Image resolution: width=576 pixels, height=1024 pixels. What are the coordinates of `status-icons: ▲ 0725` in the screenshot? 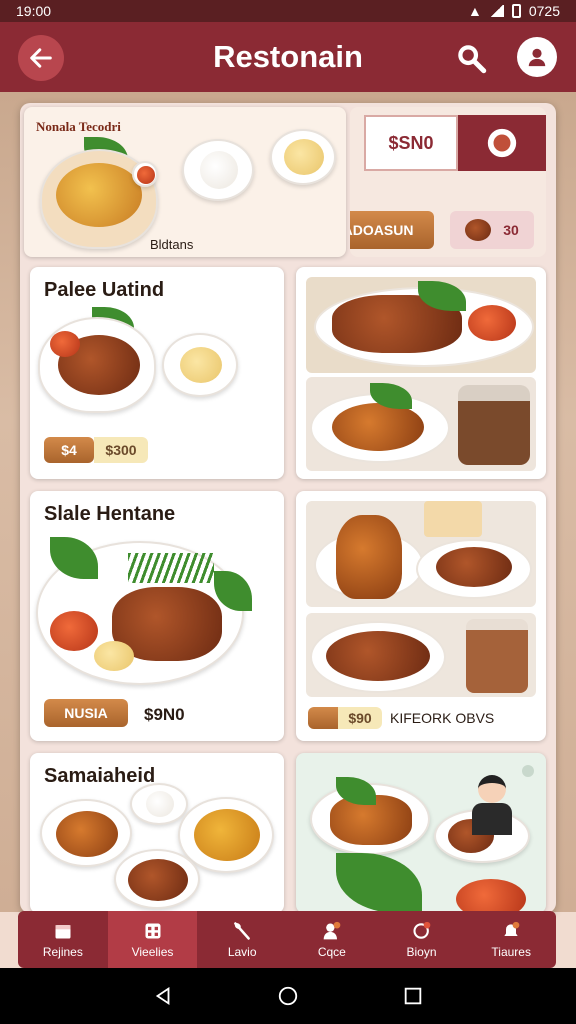 It's located at (514, 11).